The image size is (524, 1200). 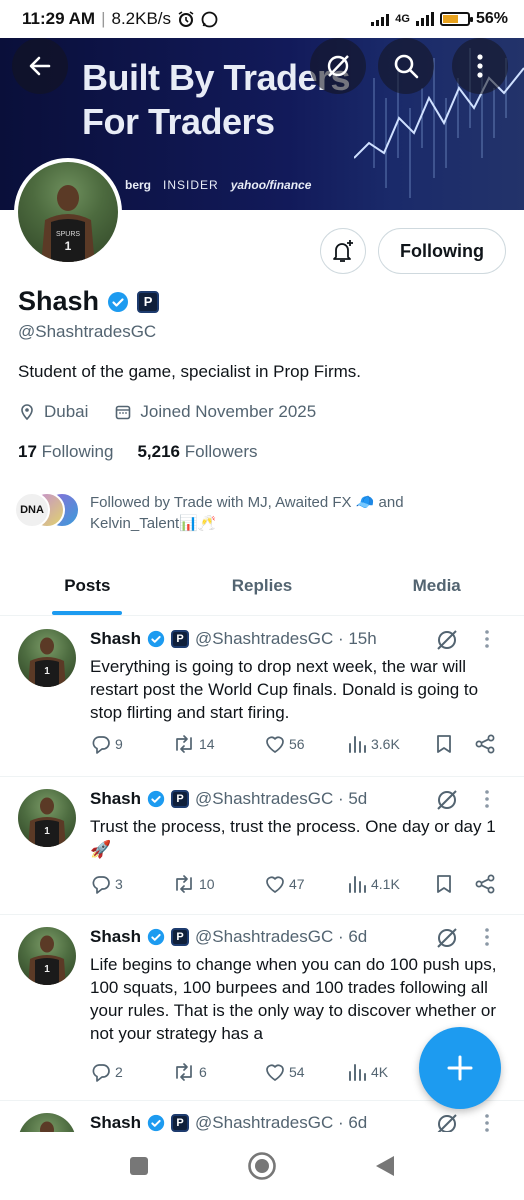 What do you see at coordinates (442, 251) in the screenshot?
I see `following-button: Following` at bounding box center [442, 251].